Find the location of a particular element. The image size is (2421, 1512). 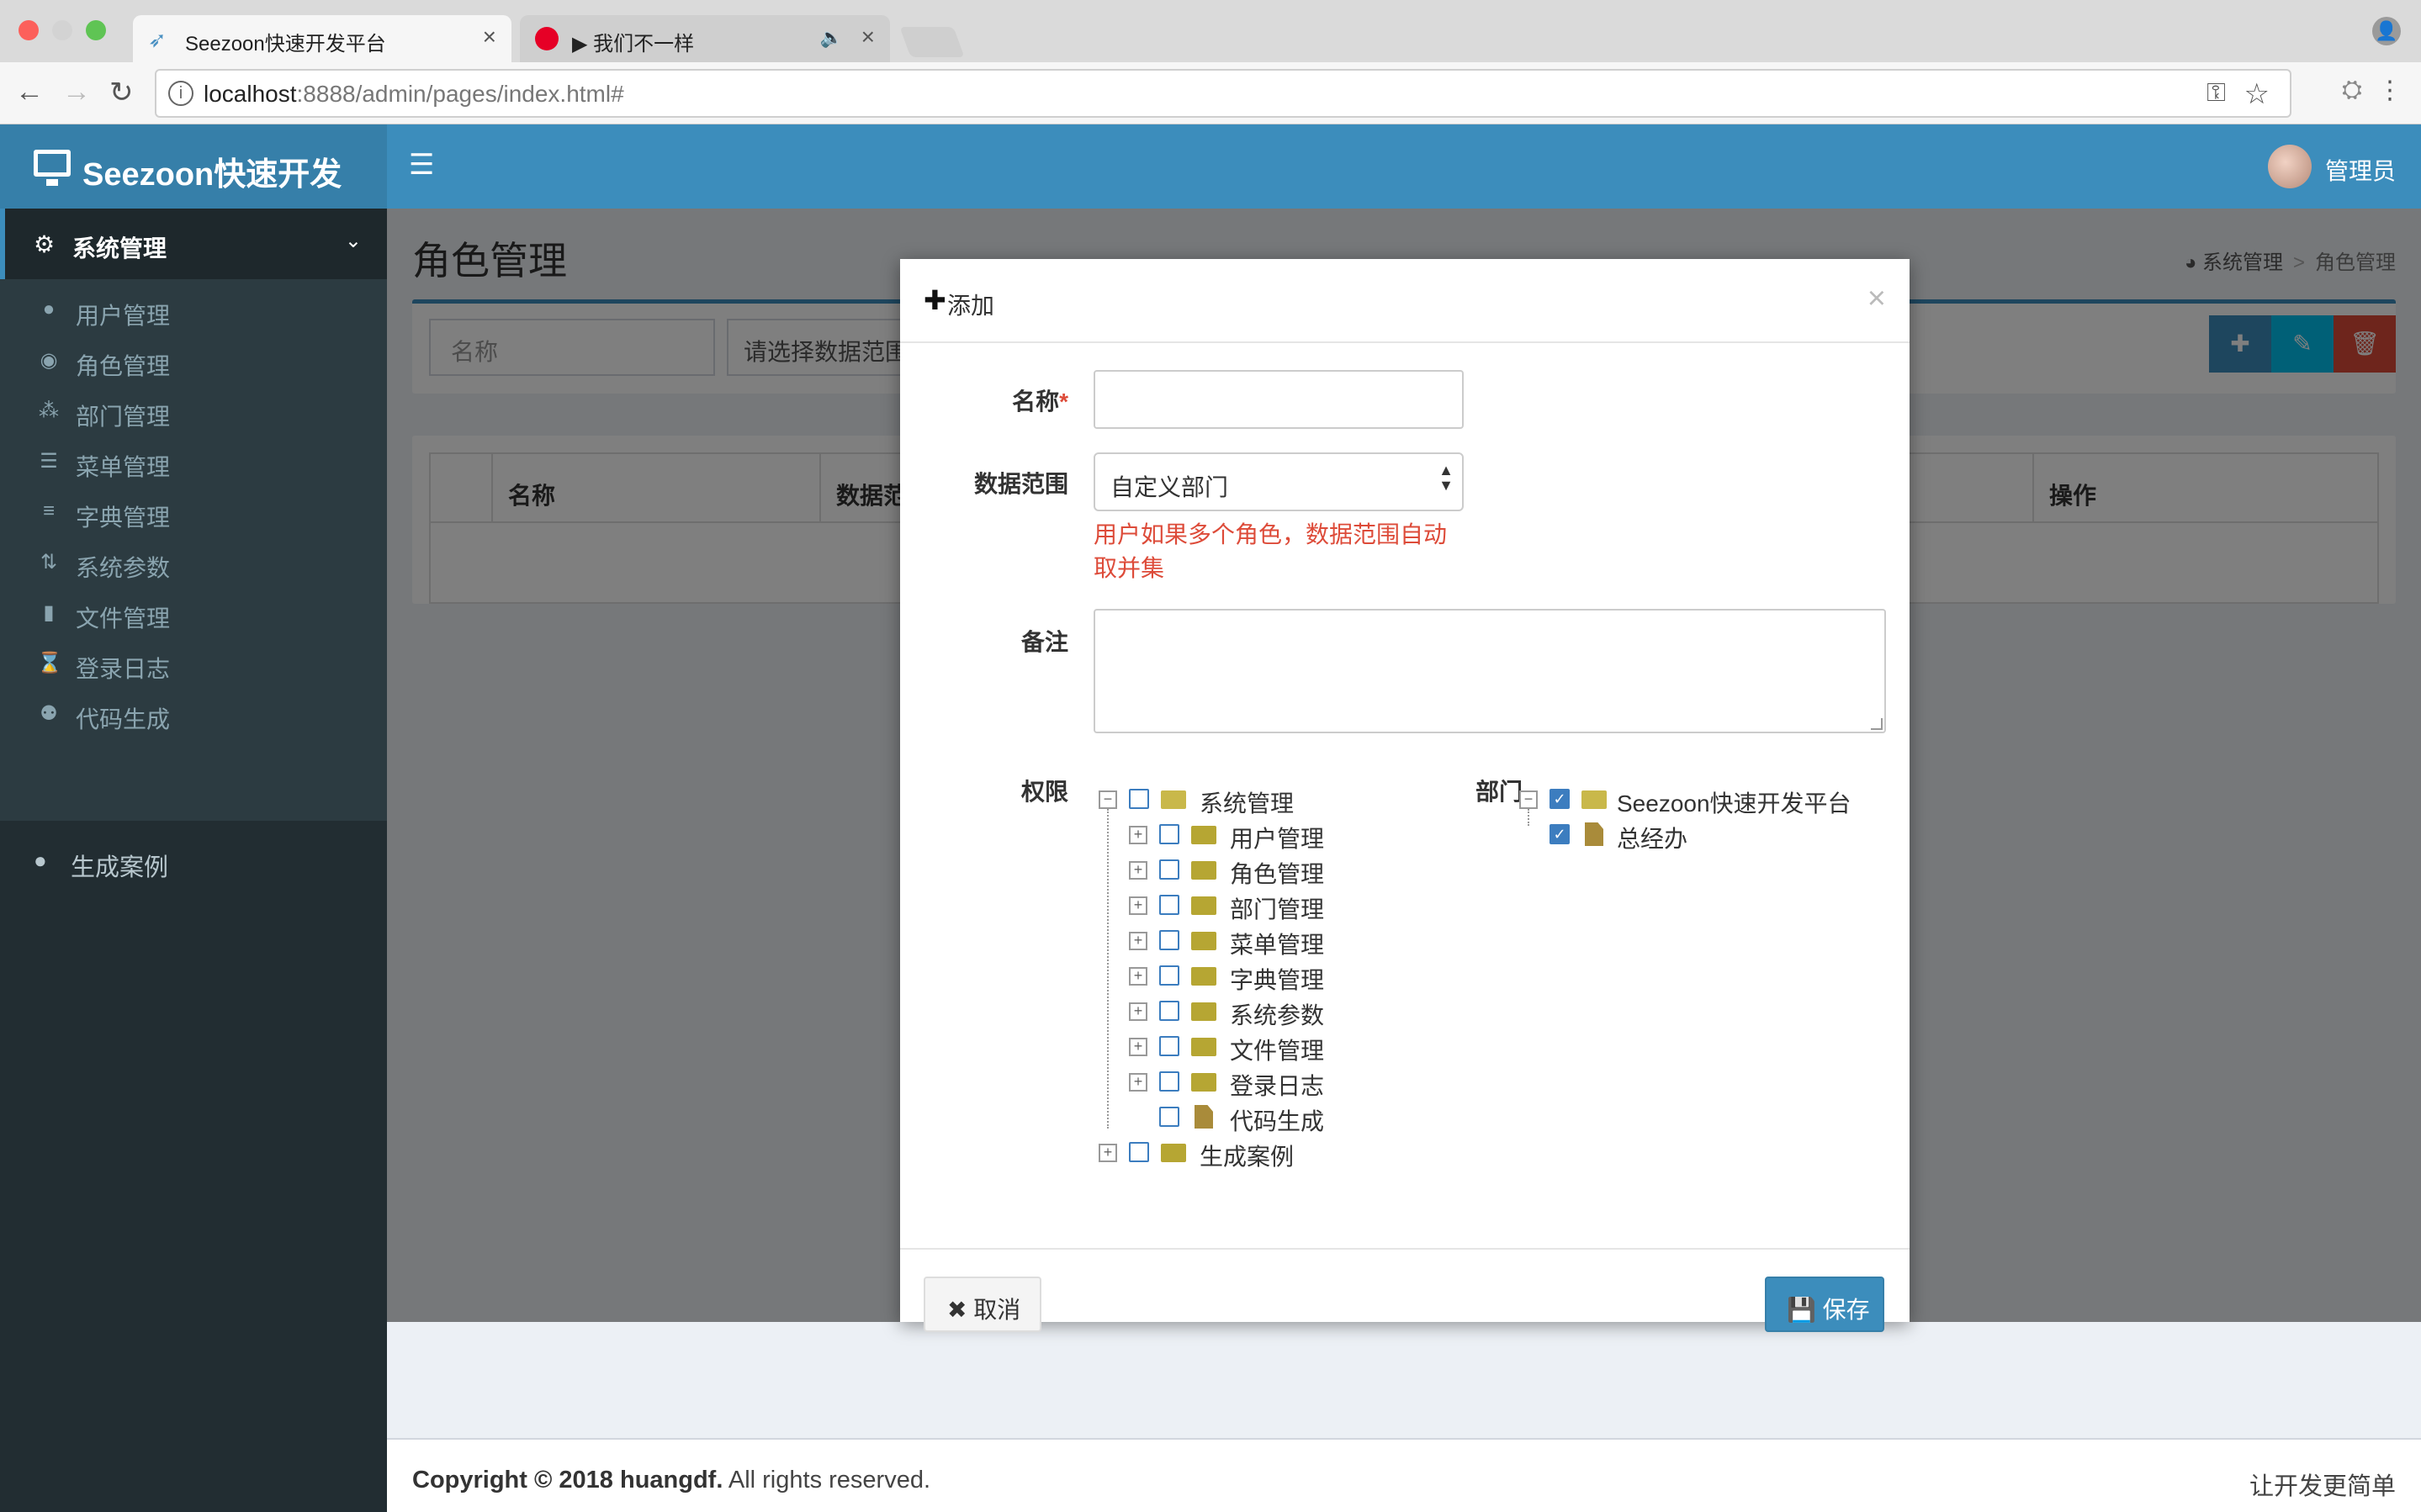

bookmark-star-icon: ☆ is located at coordinates (2257, 94).